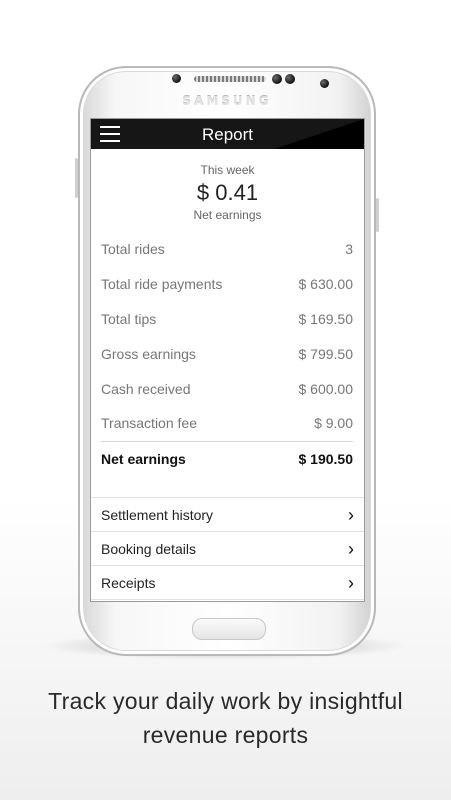 The image size is (451, 800). Describe the element at coordinates (225, 701) in the screenshot. I see `caption-line-1: Track your daily work by insightful` at that location.